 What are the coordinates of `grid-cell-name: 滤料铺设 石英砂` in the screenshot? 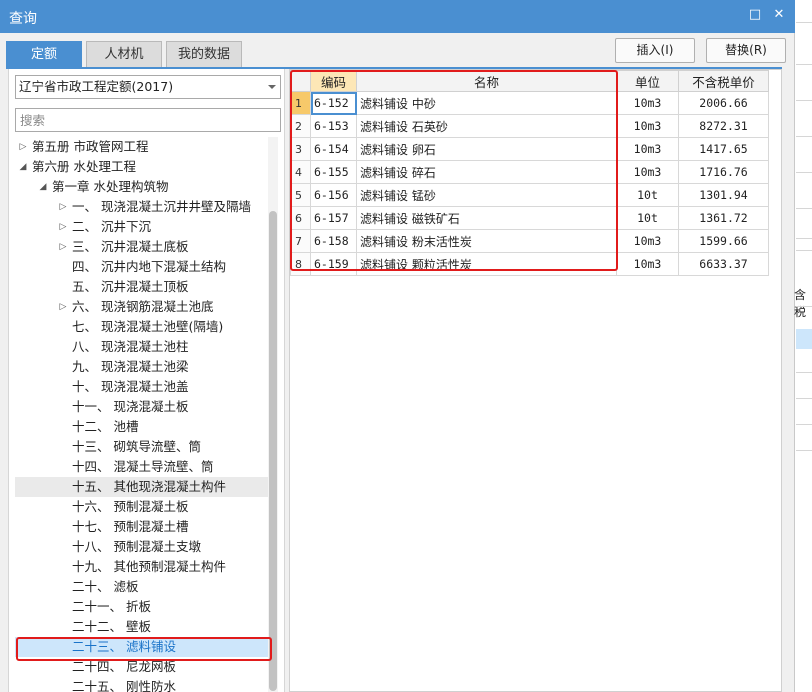 It's located at (486, 126).